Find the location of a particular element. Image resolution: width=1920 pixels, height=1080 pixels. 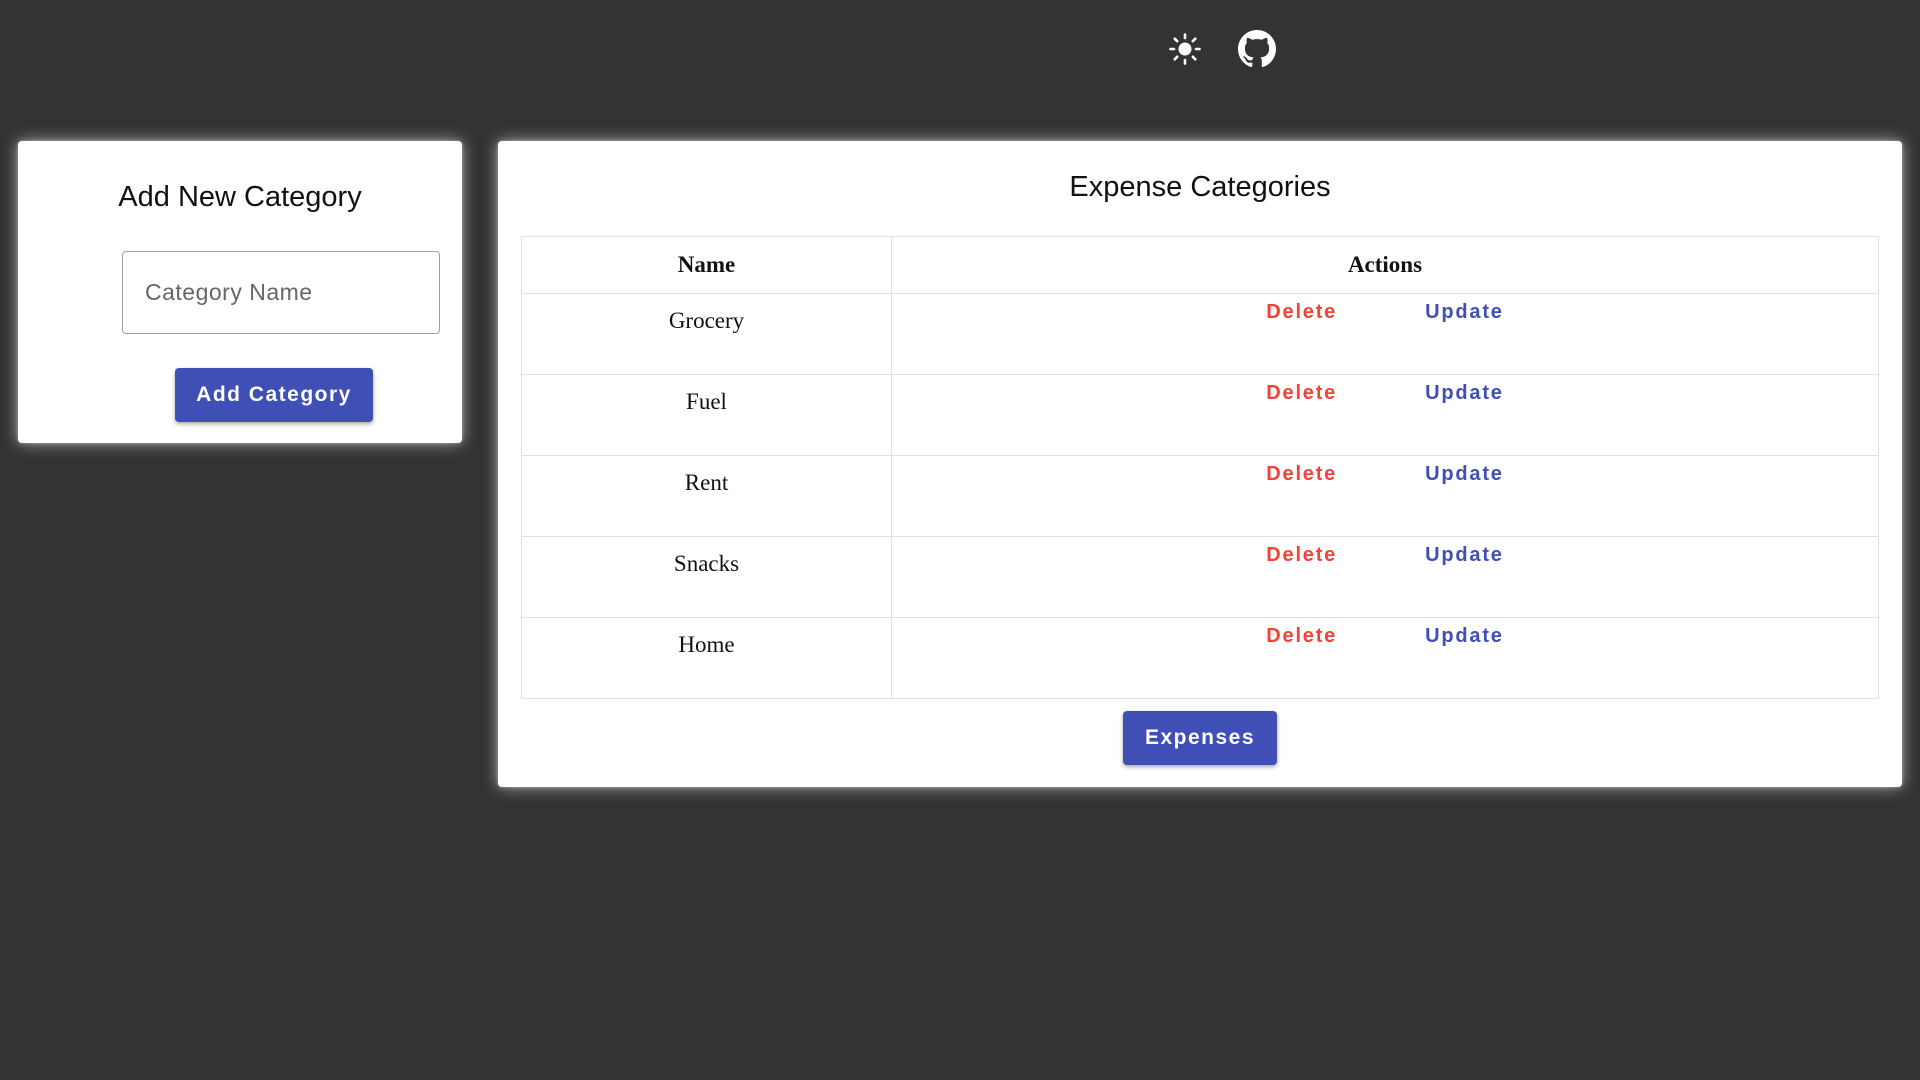

table-row: Grocery Delete Update is located at coordinates (1200, 334).